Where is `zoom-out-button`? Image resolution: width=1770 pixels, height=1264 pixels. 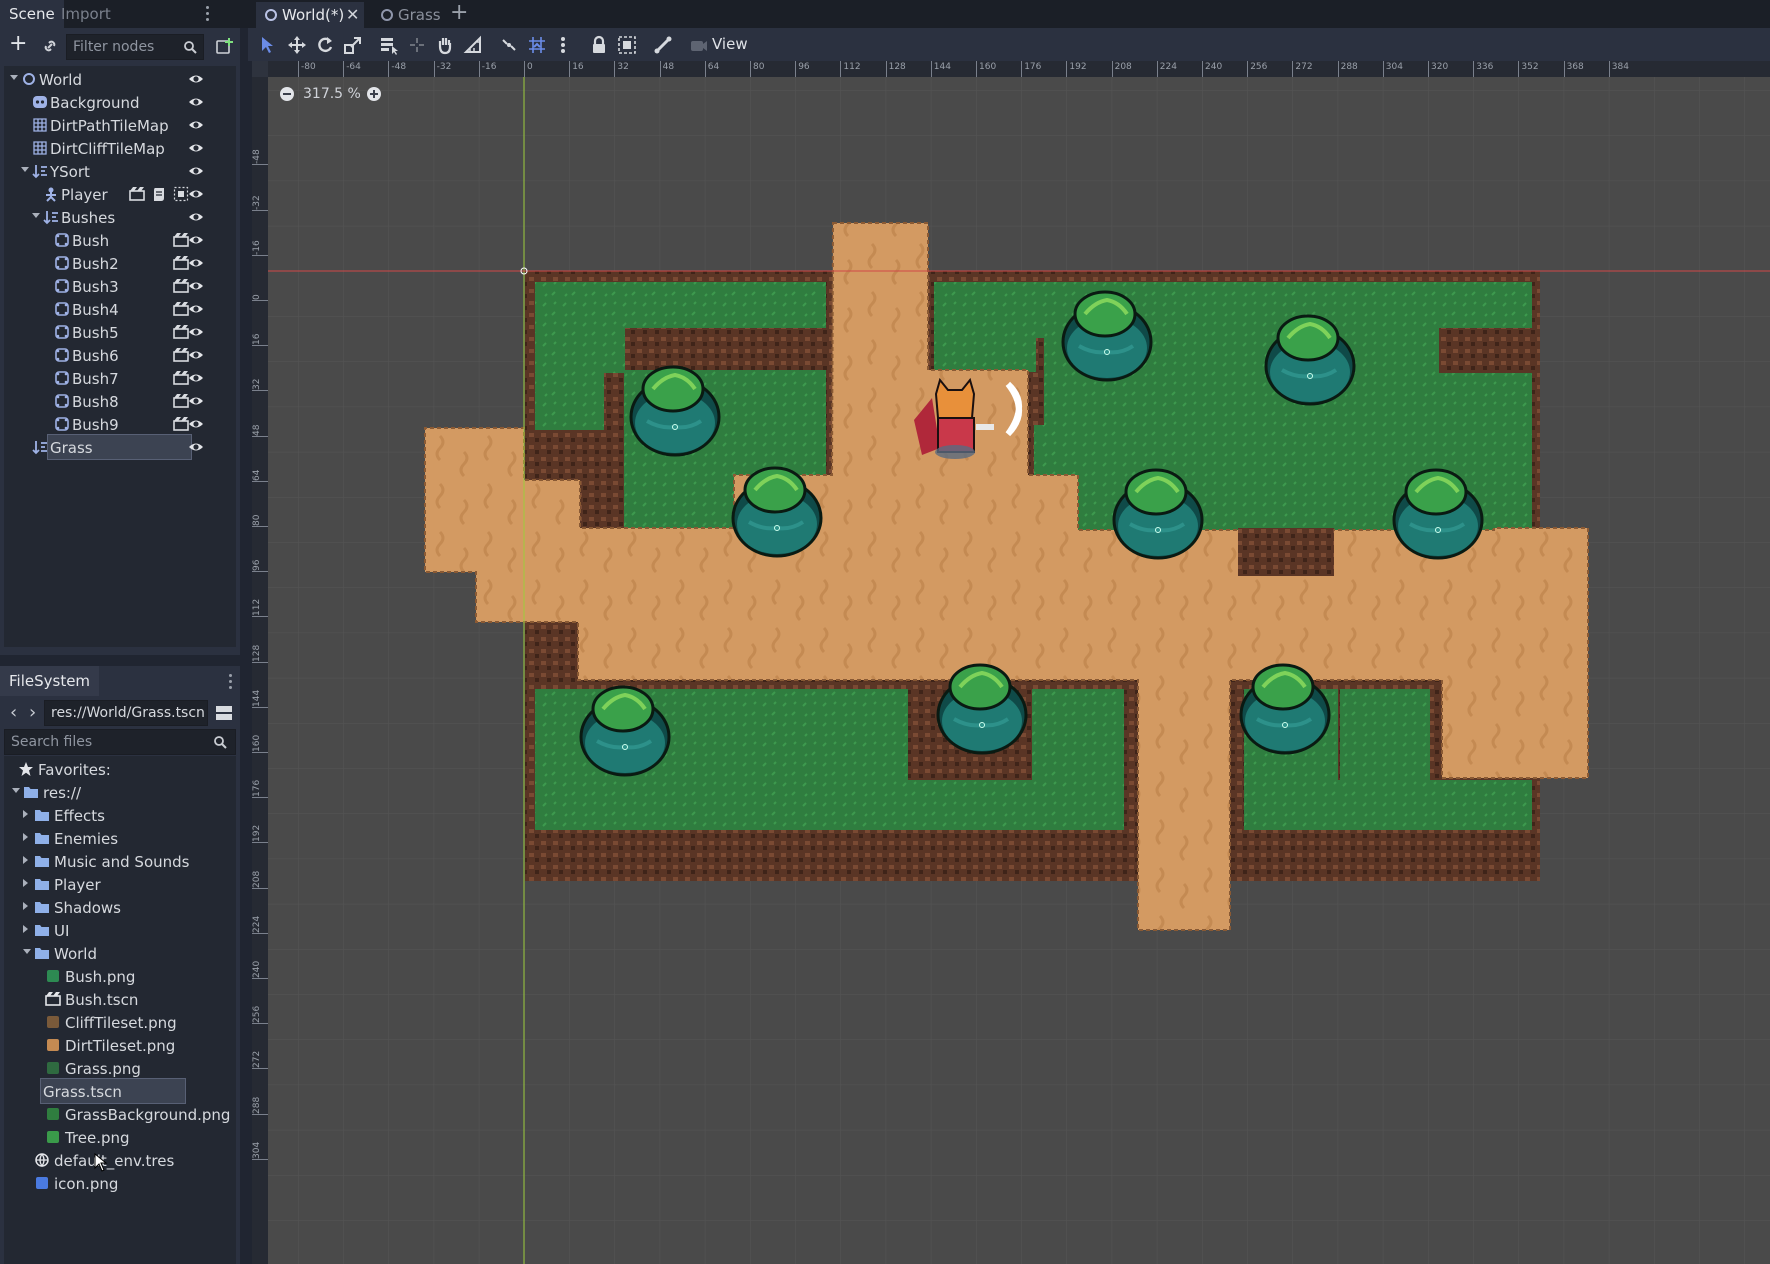
zoom-out-button is located at coordinates (287, 94).